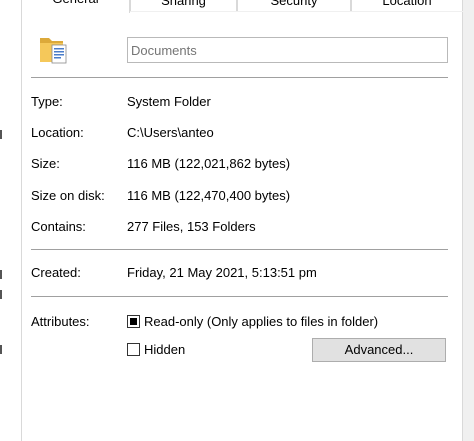  I want to click on size-on-disk-label: Size on disk:, so click(68, 195).